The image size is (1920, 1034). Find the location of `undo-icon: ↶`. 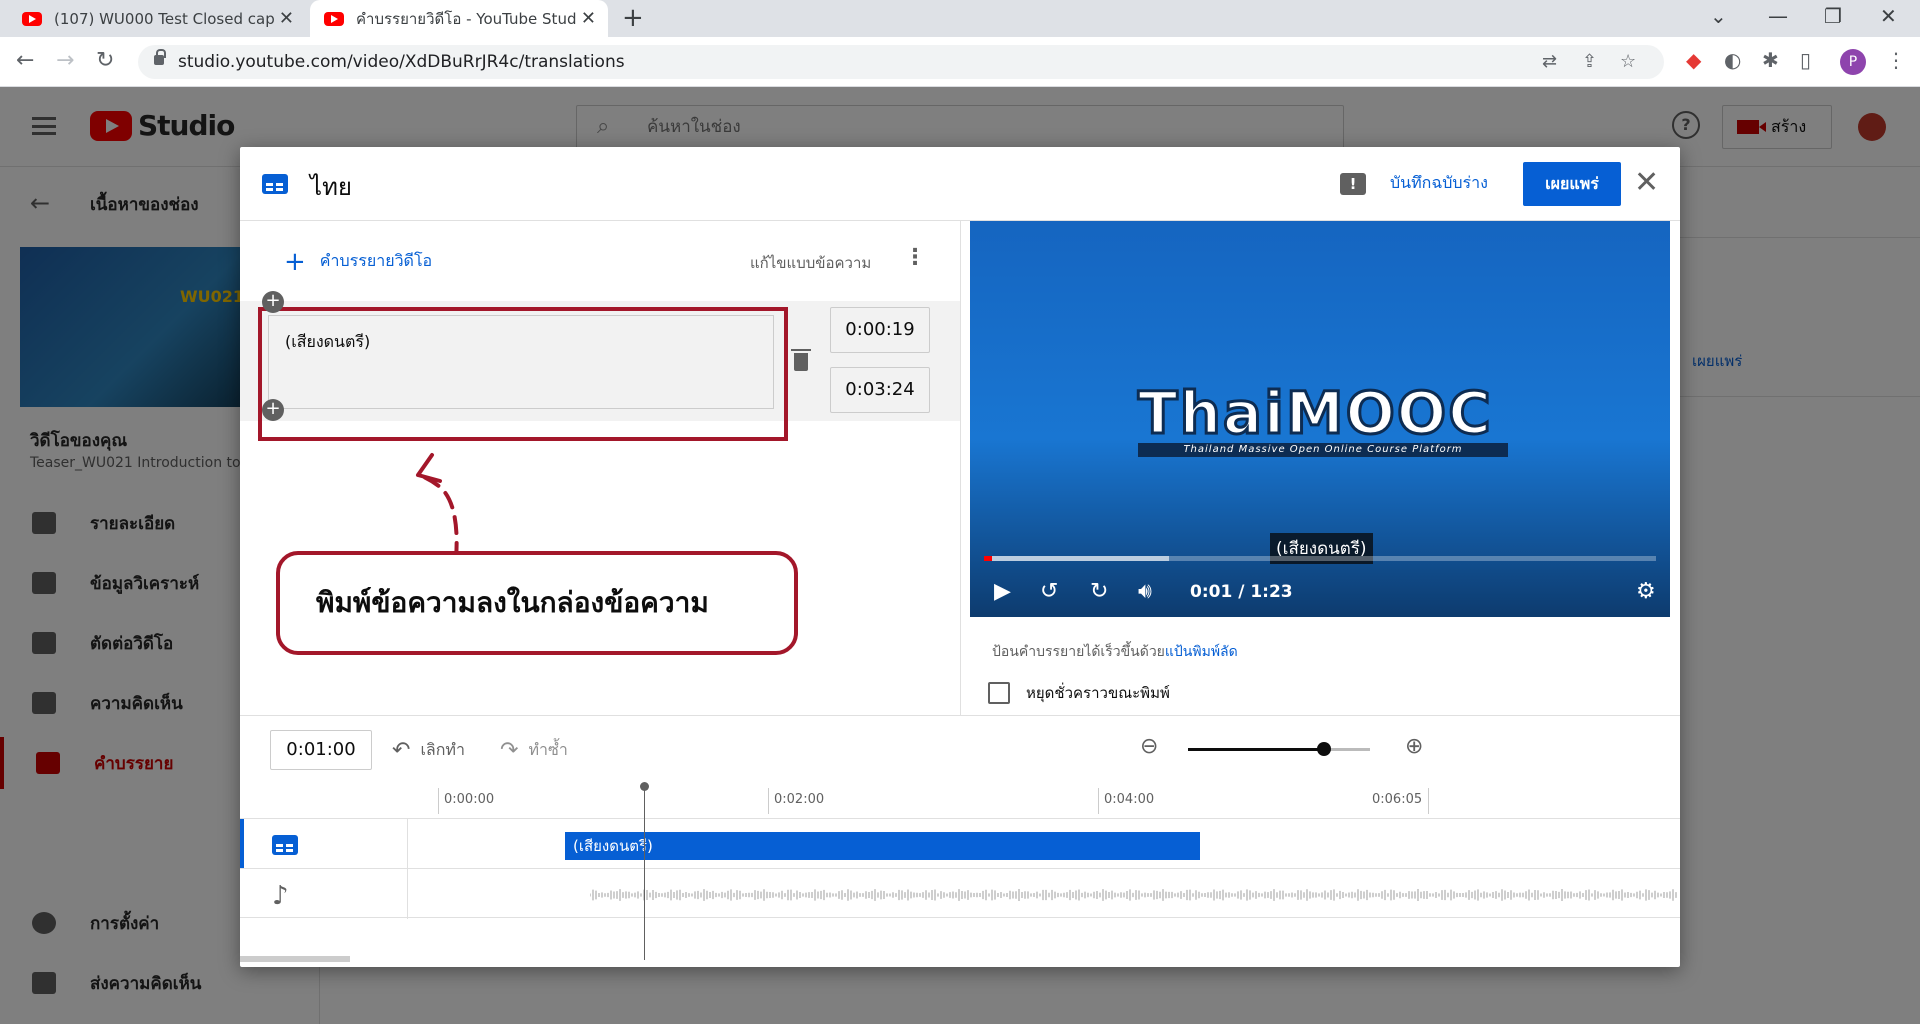

undo-icon: ↶ is located at coordinates (401, 750).